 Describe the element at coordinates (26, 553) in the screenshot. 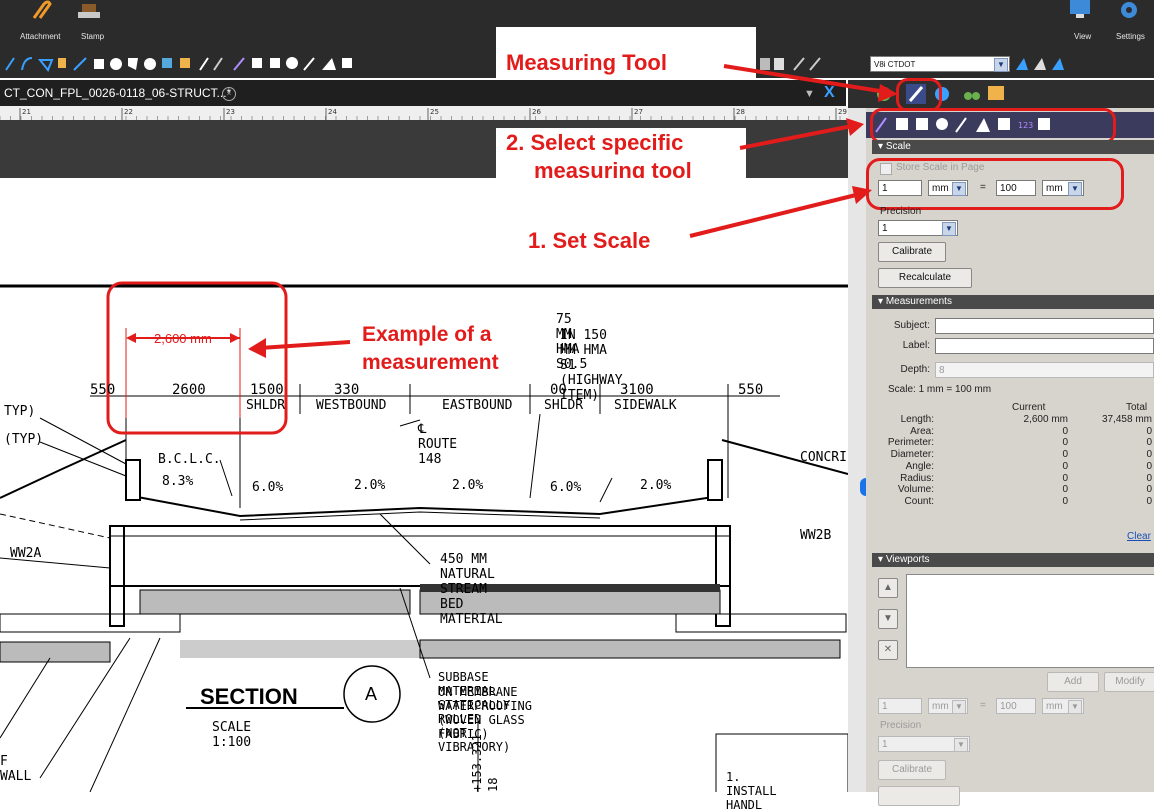

I see `ww2a-label: WW2A` at that location.